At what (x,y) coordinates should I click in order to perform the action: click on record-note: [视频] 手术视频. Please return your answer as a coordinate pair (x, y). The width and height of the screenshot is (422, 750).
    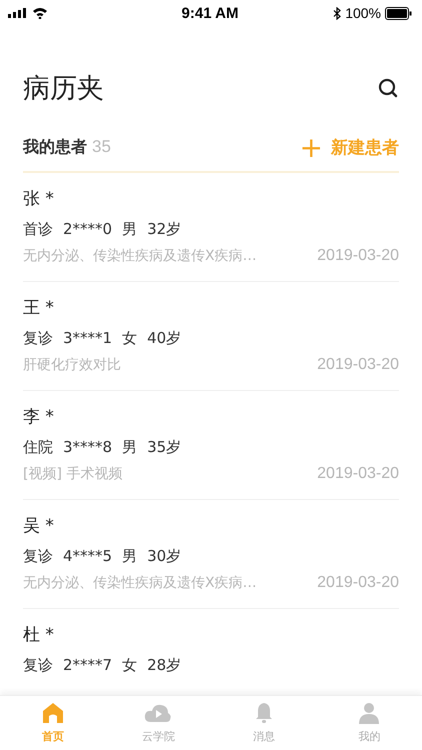
    Looking at the image, I should click on (72, 474).